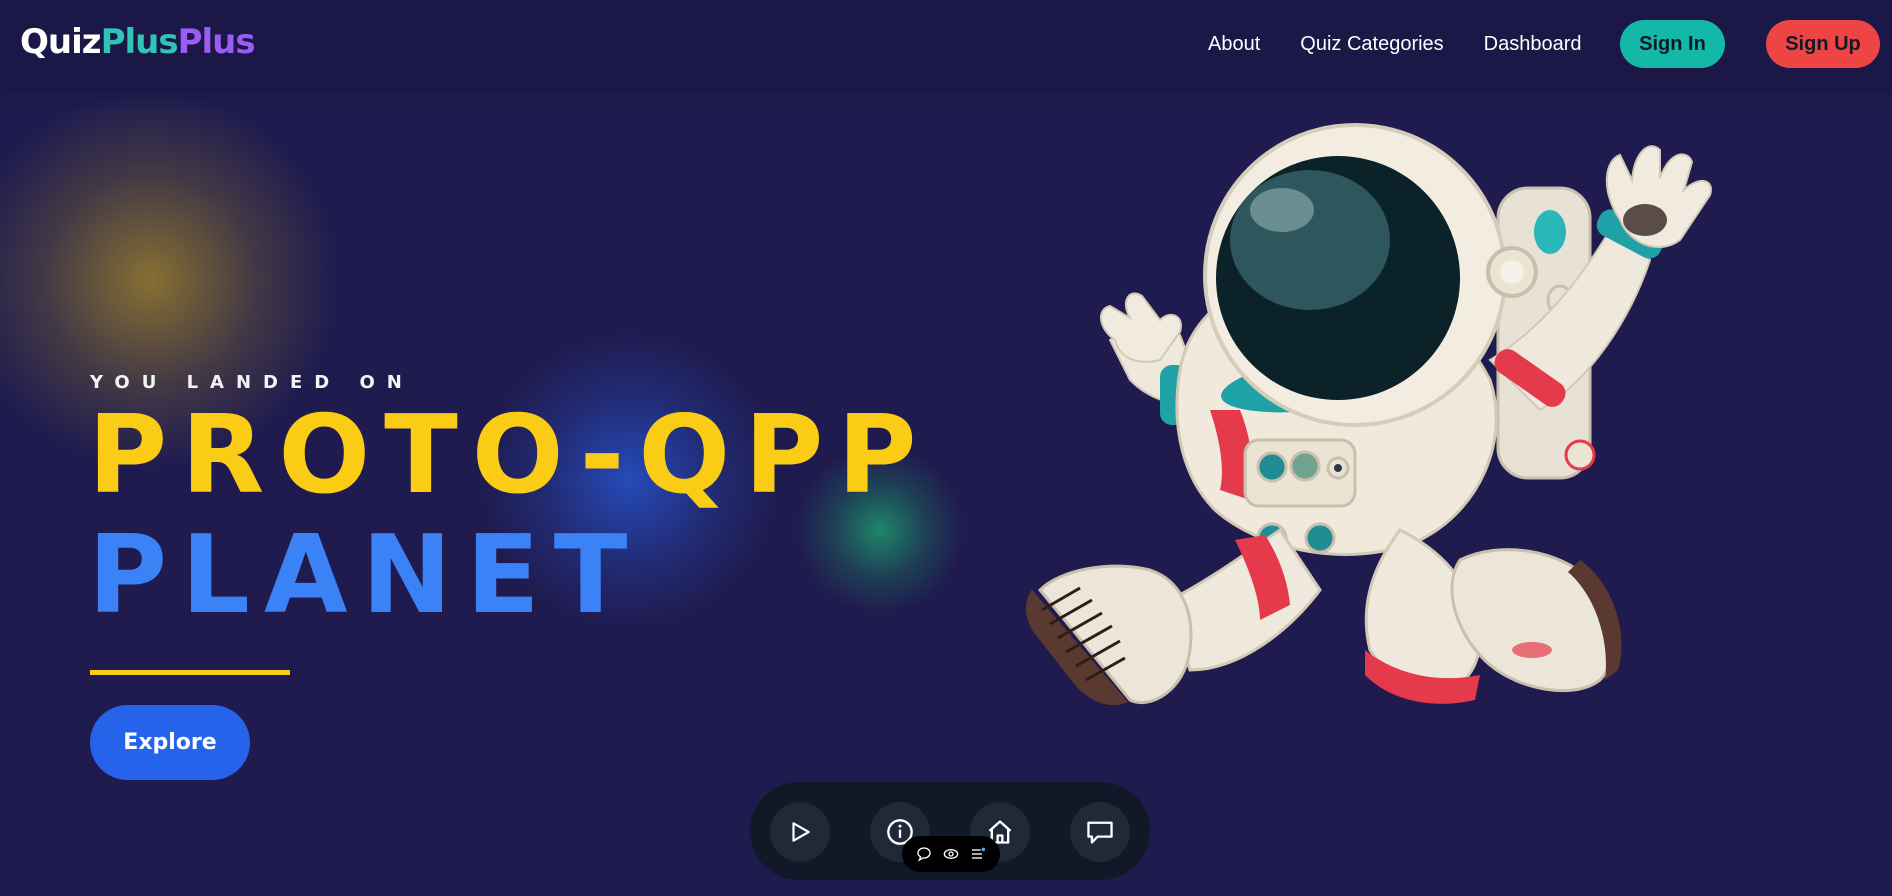 Image resolution: width=1892 pixels, height=896 pixels. I want to click on chat-button, so click(1100, 832).